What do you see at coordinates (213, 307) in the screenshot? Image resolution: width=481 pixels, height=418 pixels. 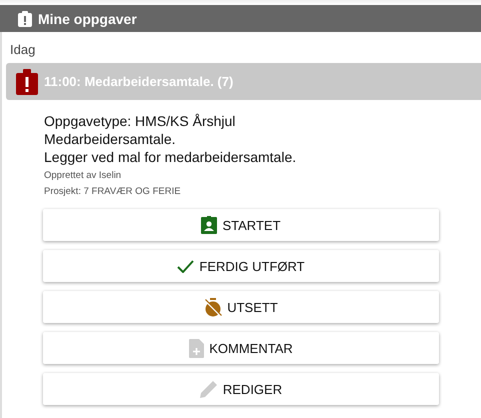 I see `timer-off-icon` at bounding box center [213, 307].